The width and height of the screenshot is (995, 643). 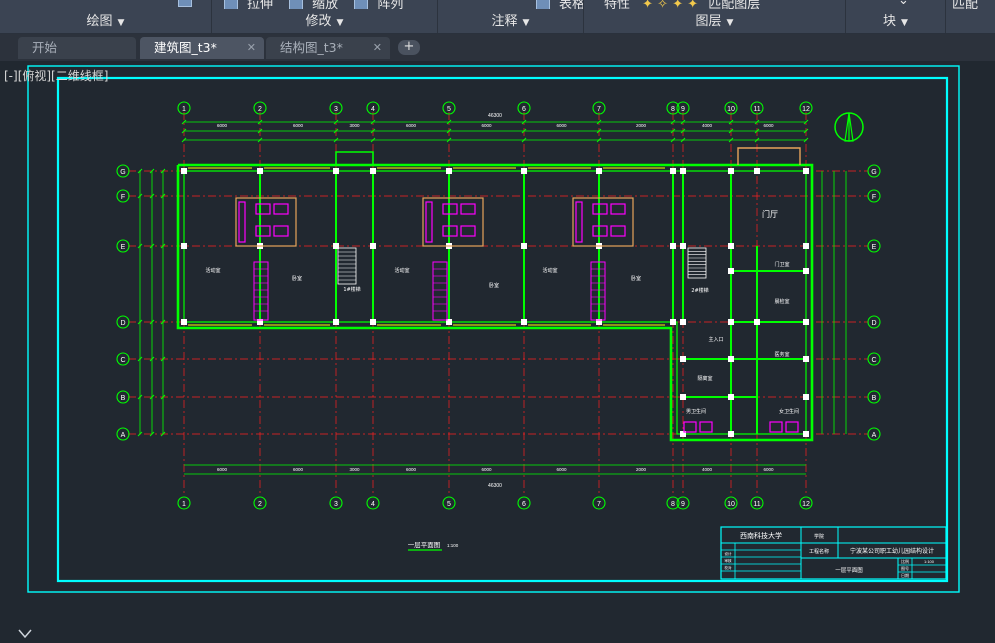 What do you see at coordinates (670, 4) in the screenshot?
I see `layer-state-icons: ✦ ✧ ✦ ✦` at bounding box center [670, 4].